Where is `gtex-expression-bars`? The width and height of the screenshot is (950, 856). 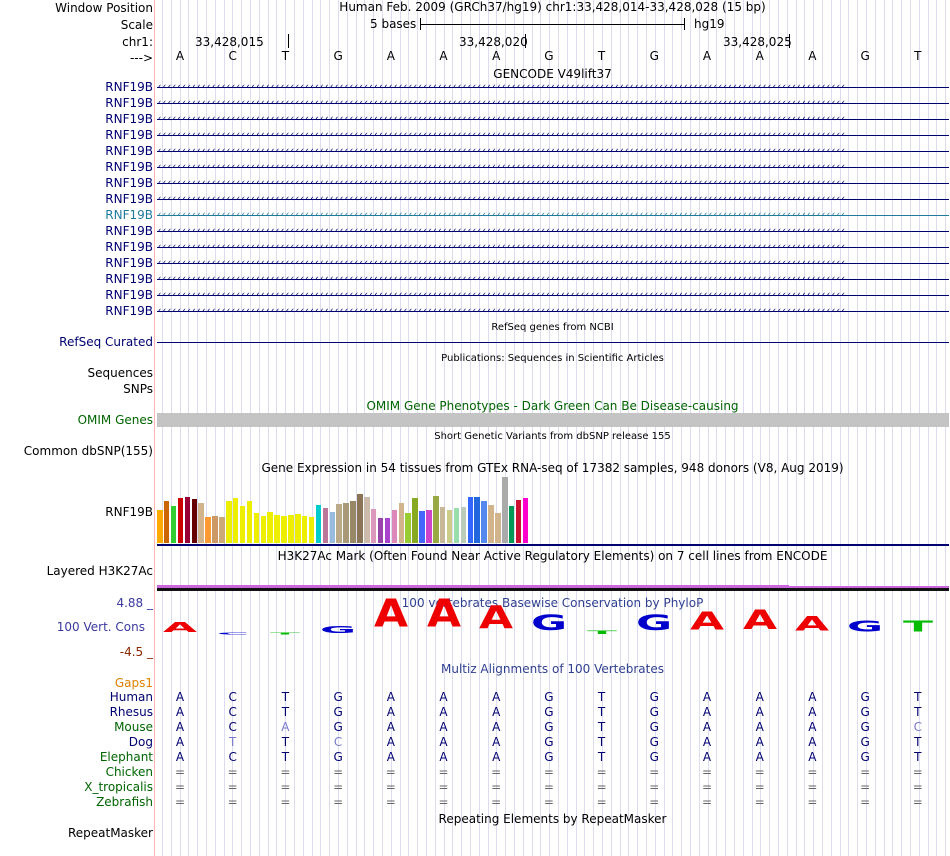 gtex-expression-bars is located at coordinates (347, 509).